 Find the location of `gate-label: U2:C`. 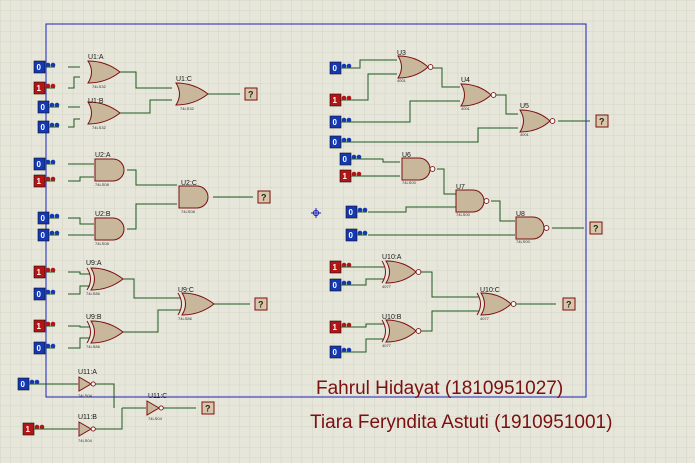

gate-label: U2:C is located at coordinates (189, 183).